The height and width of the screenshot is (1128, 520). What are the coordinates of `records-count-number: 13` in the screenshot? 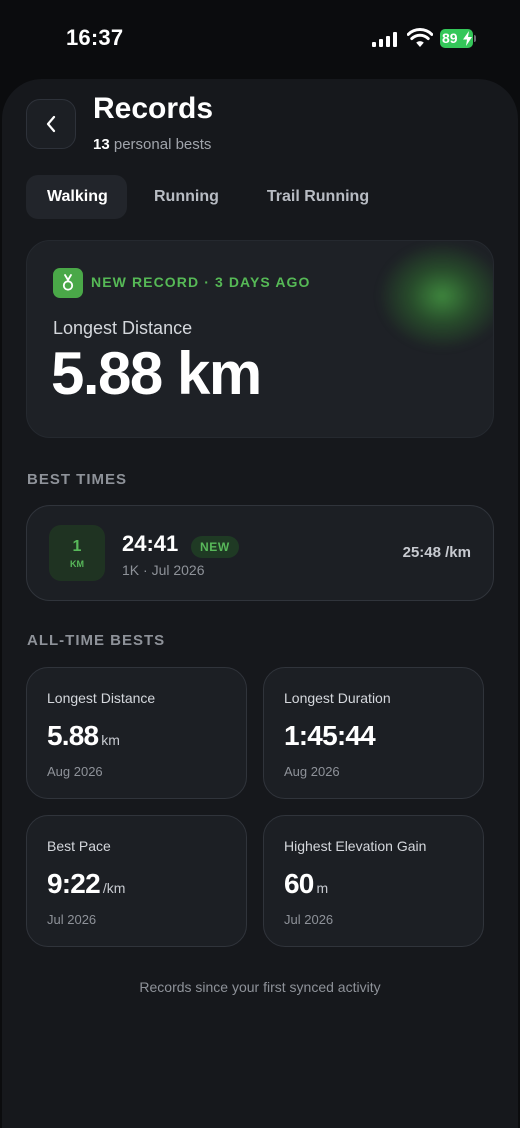 It's located at (101, 144).